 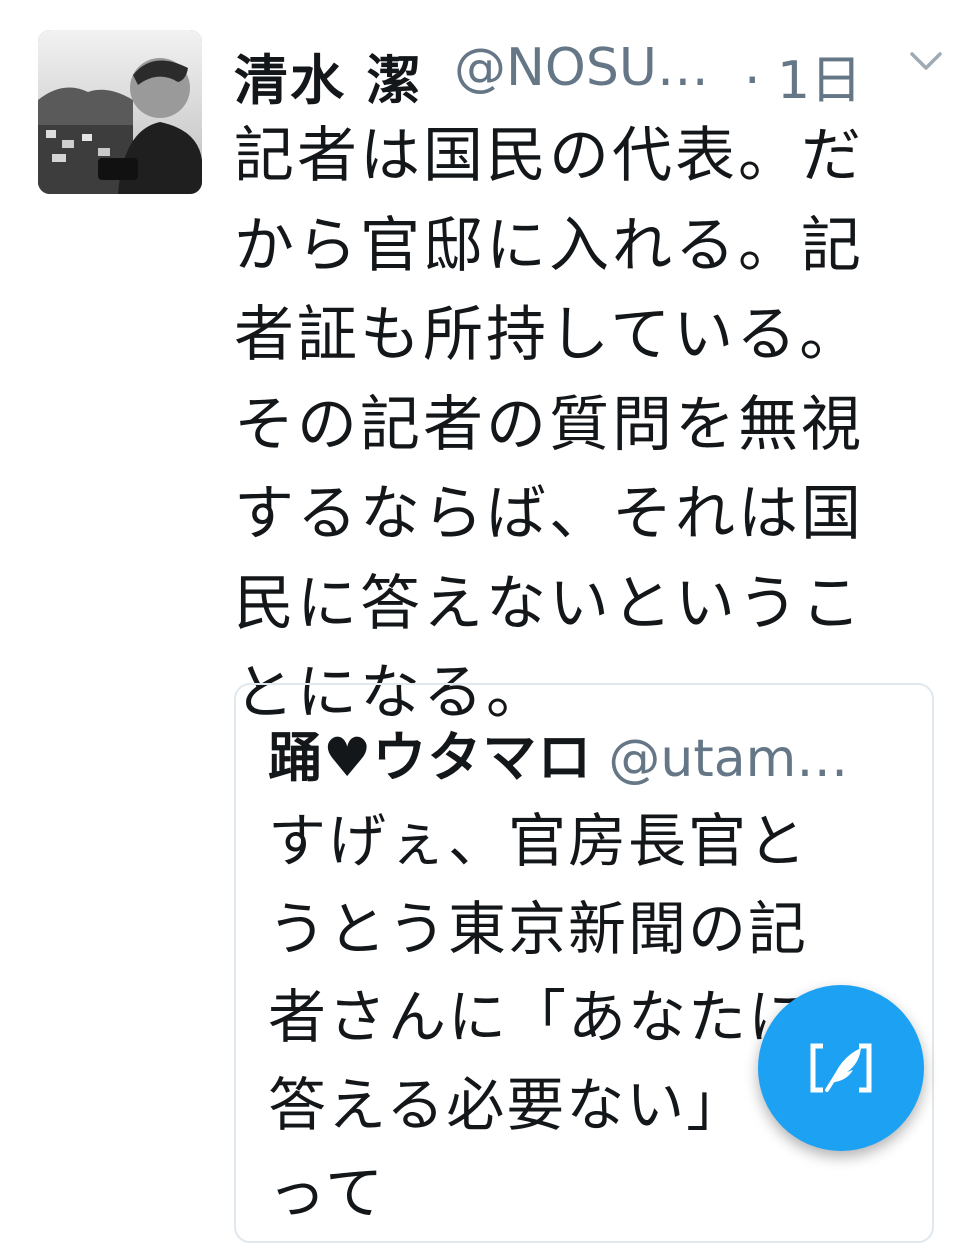 I want to click on avatar-photo, so click(x=120, y=112).